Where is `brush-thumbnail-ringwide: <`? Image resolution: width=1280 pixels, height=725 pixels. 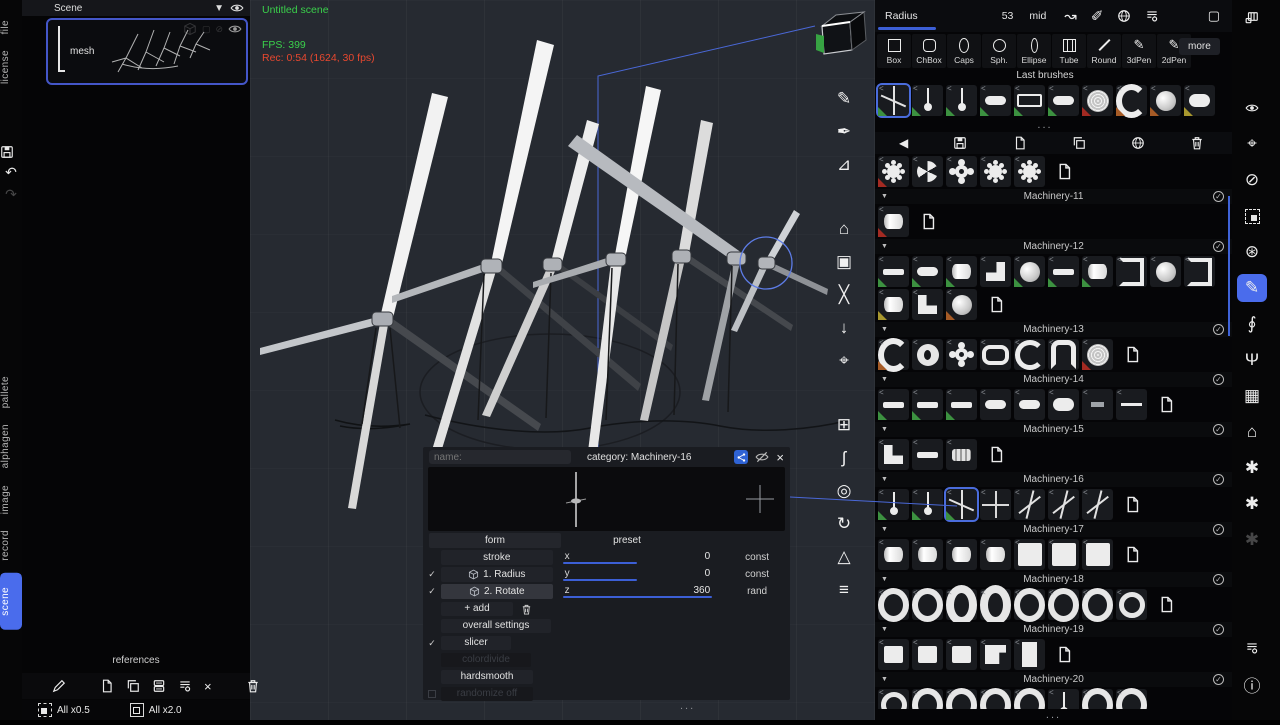 brush-thumbnail-ringwide: < is located at coordinates (961, 604).